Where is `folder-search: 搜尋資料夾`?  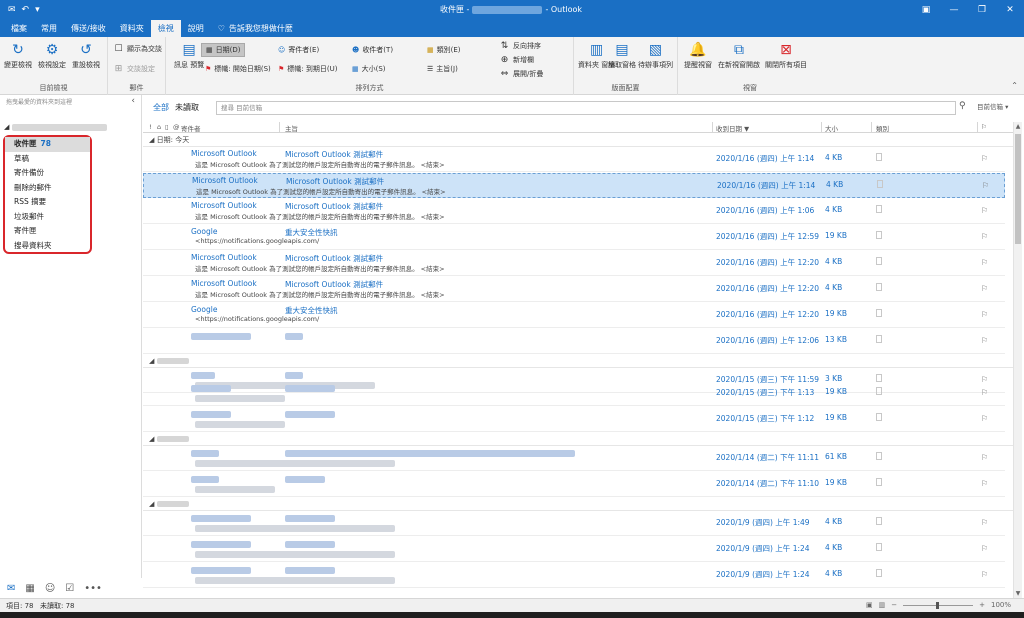
folder-search: 搜尋資料夾 is located at coordinates (47, 246).